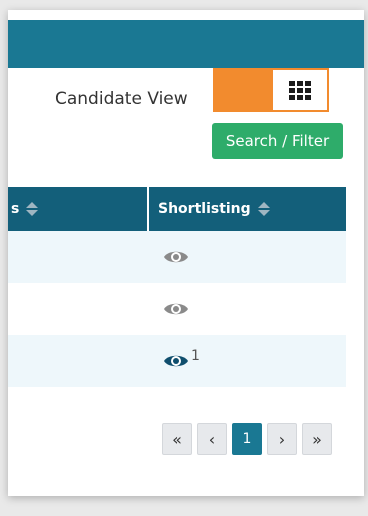 The image size is (368, 516). I want to click on column-header-label: s, so click(15, 209).